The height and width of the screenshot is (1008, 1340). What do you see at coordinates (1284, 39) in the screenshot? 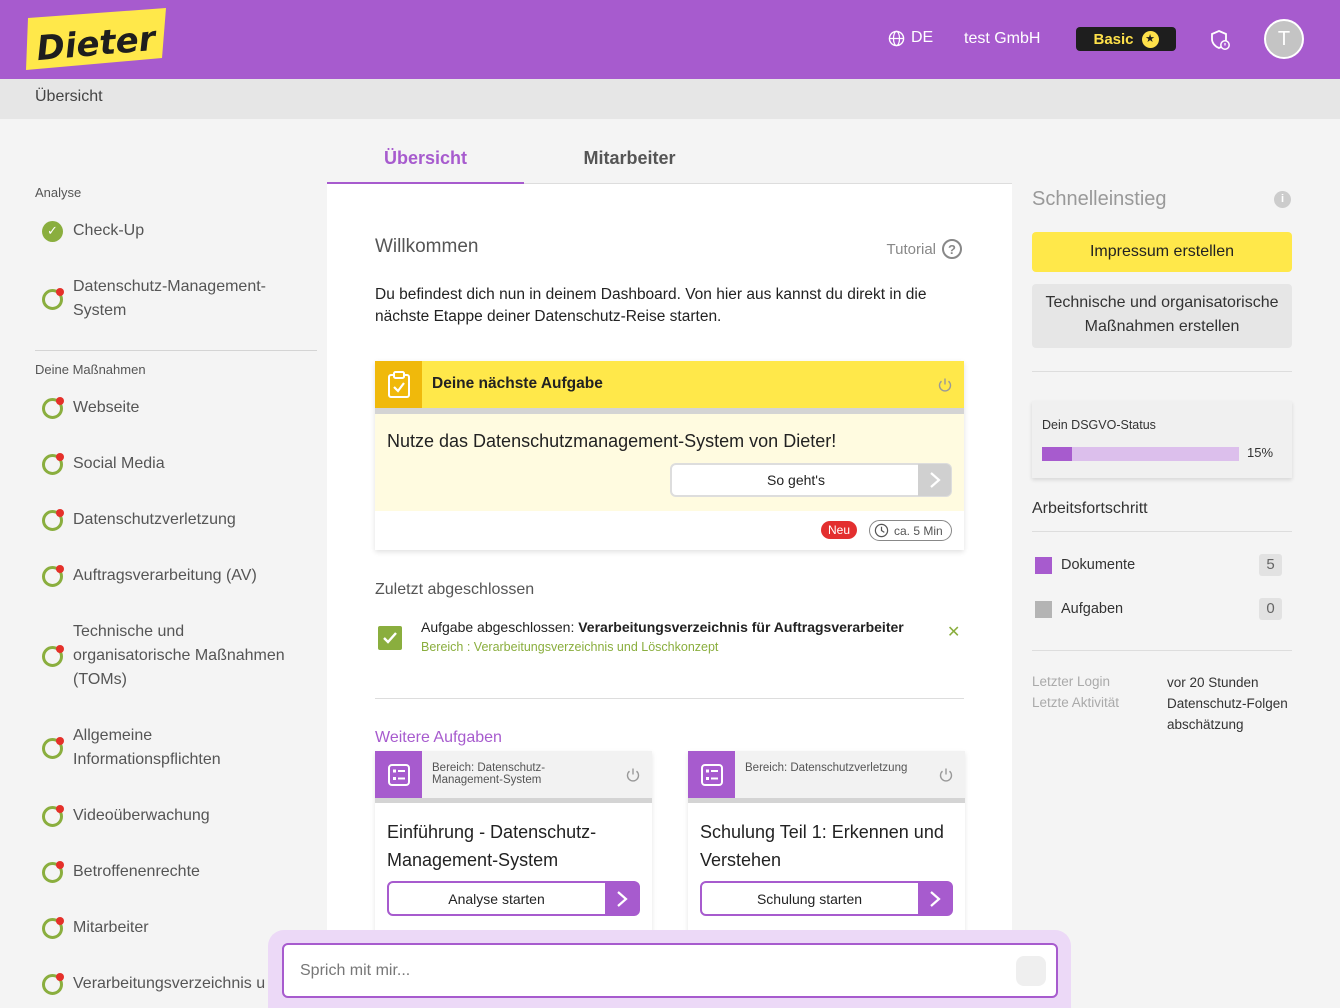
I see `avatar: T` at bounding box center [1284, 39].